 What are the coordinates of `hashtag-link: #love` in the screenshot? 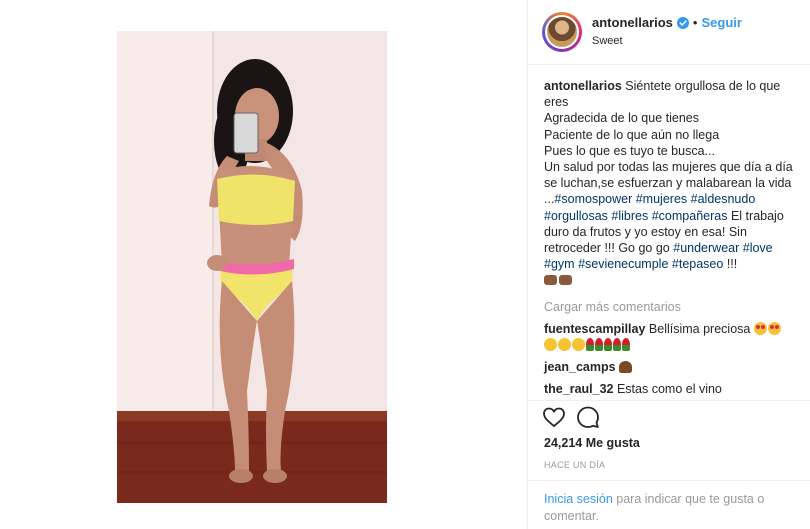 It's located at (758, 248).